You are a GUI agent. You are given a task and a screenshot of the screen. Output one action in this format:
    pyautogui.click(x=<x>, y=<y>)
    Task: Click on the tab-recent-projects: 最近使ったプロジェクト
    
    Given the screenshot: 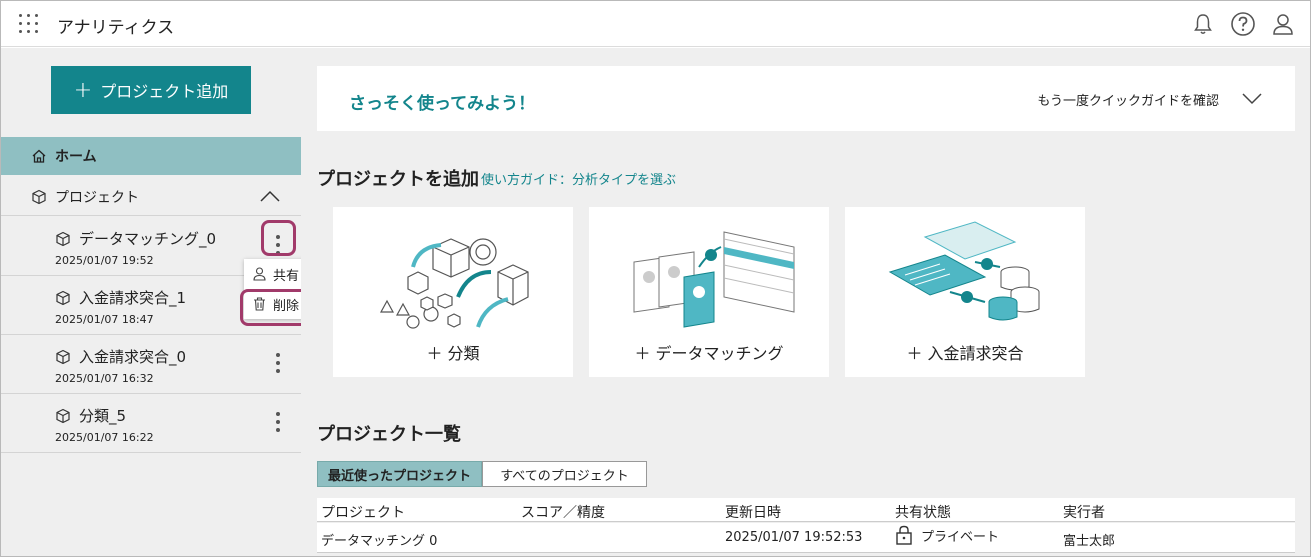 What is the action you would take?
    pyautogui.click(x=399, y=474)
    